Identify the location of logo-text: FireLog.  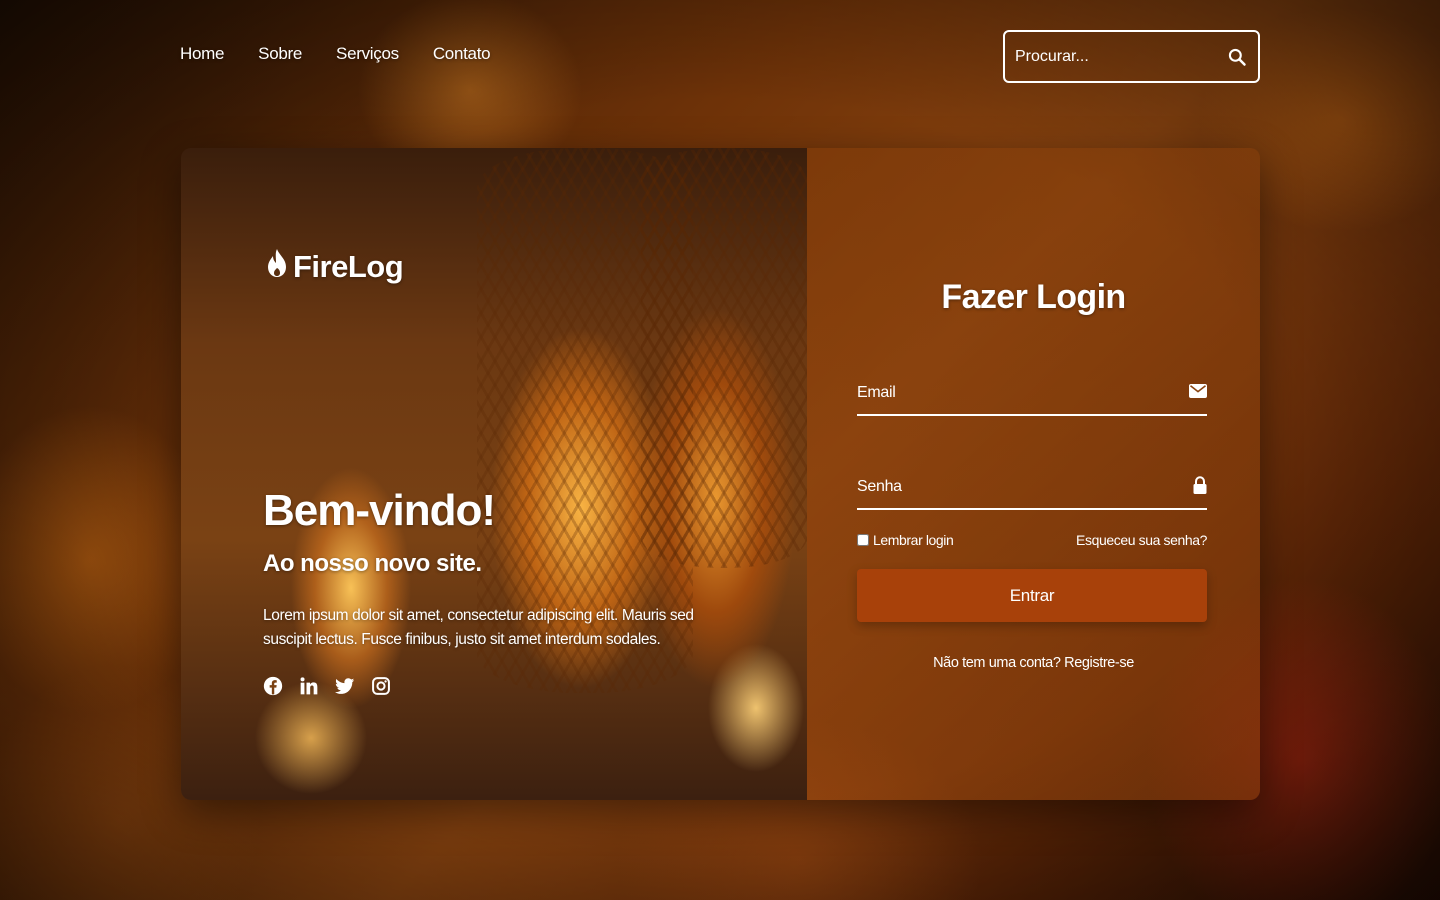
(348, 266).